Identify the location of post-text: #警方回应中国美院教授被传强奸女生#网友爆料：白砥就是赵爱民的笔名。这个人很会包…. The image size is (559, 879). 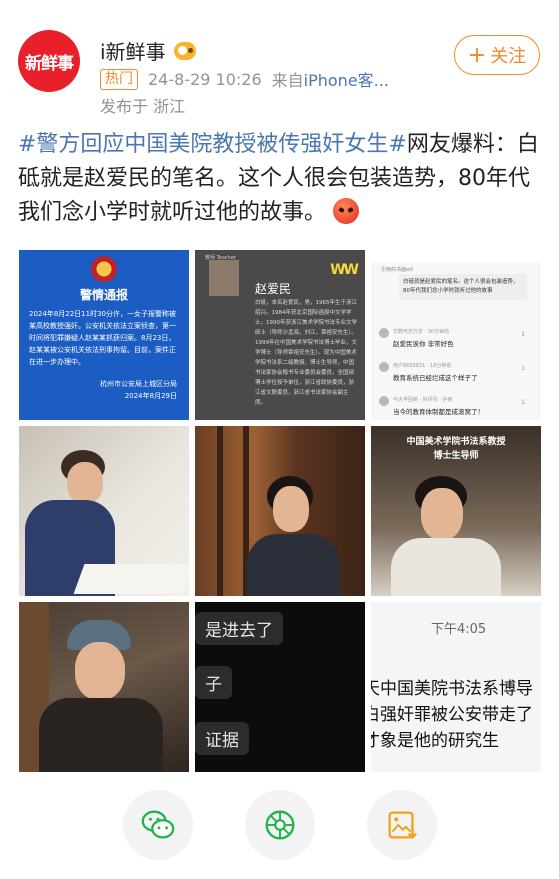
(280, 179).